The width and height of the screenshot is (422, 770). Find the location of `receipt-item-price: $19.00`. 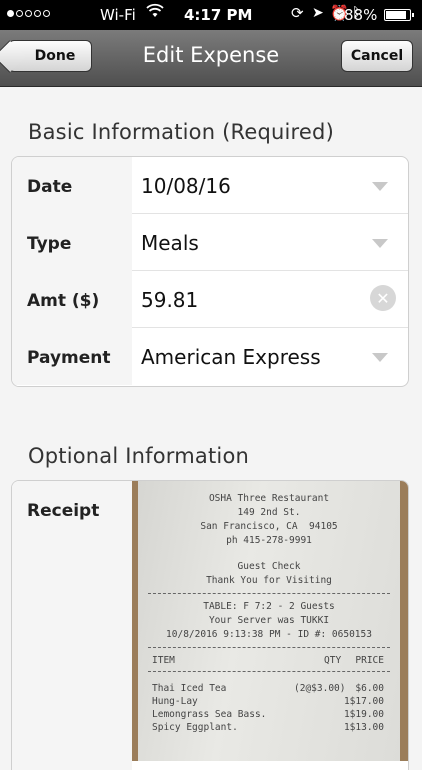

receipt-item-price: $19.00 is located at coordinates (366, 714).